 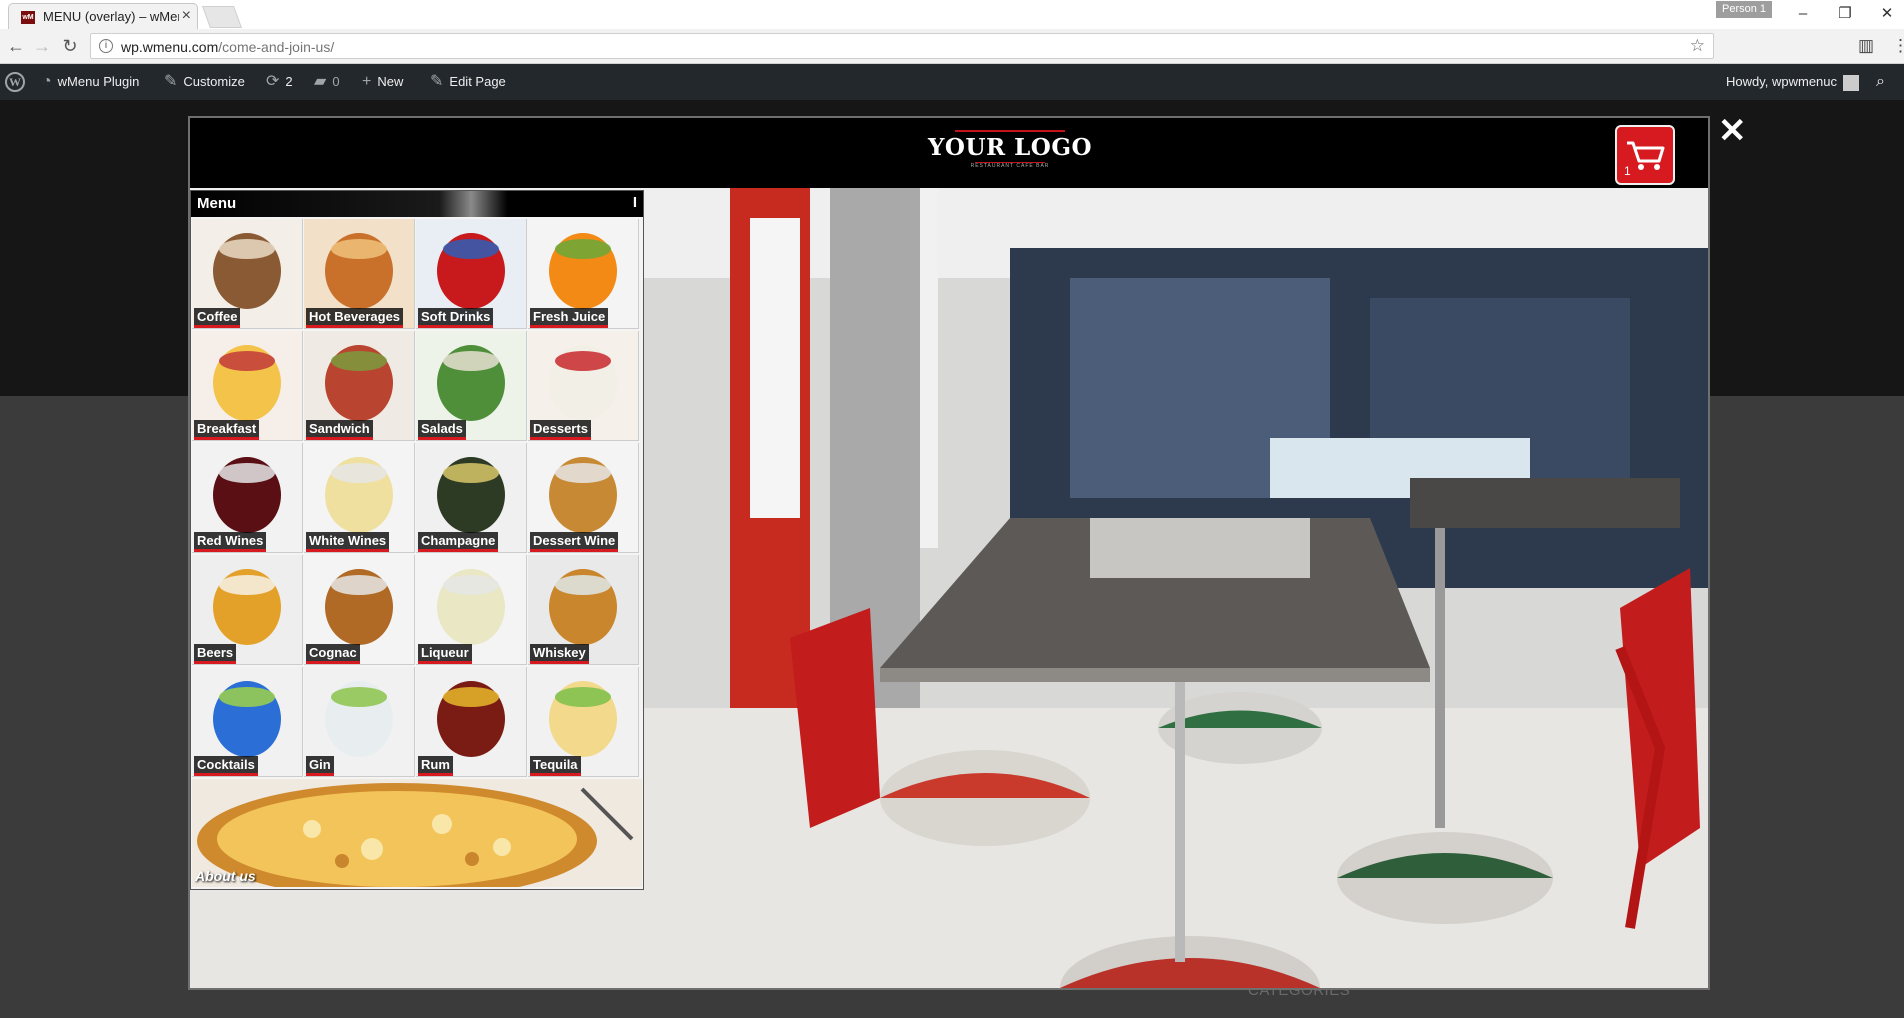 I want to click on menu-tile-cocktails: Cocktails, so click(x=247, y=722).